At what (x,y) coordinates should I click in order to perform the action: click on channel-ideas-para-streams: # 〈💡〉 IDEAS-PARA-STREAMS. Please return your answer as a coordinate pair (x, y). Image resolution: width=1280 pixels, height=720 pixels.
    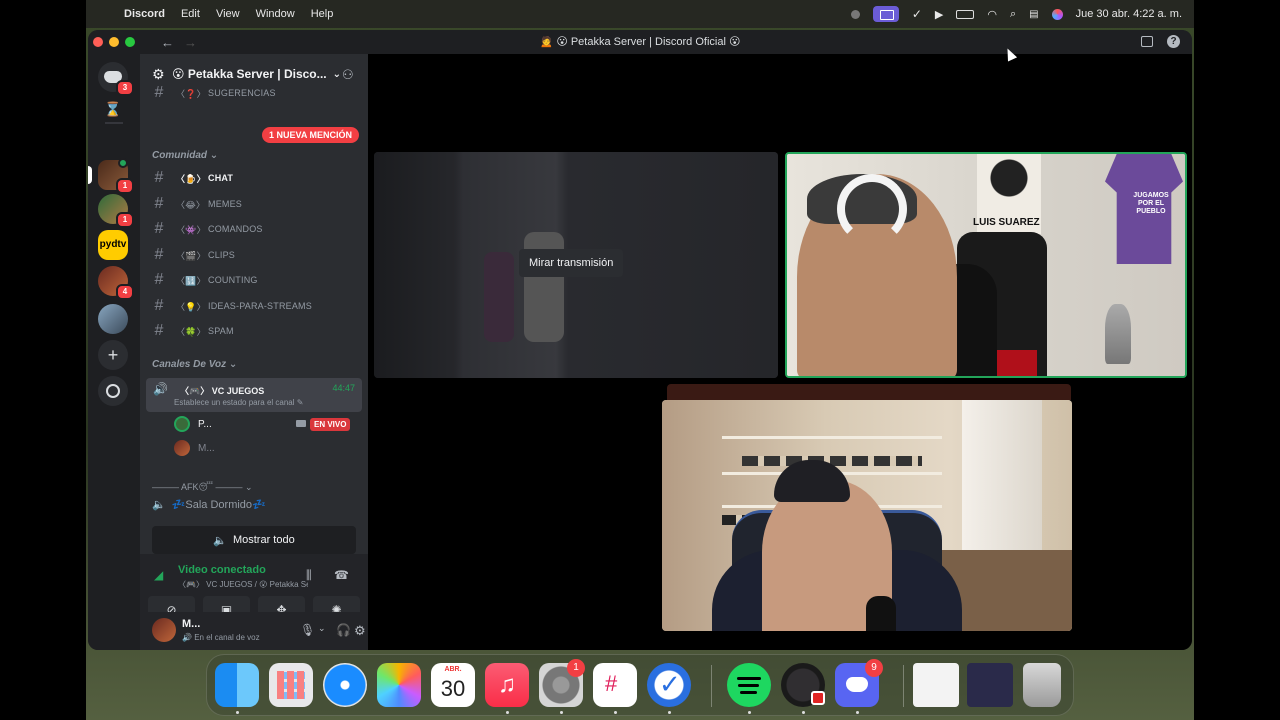
    Looking at the image, I should click on (254, 306).